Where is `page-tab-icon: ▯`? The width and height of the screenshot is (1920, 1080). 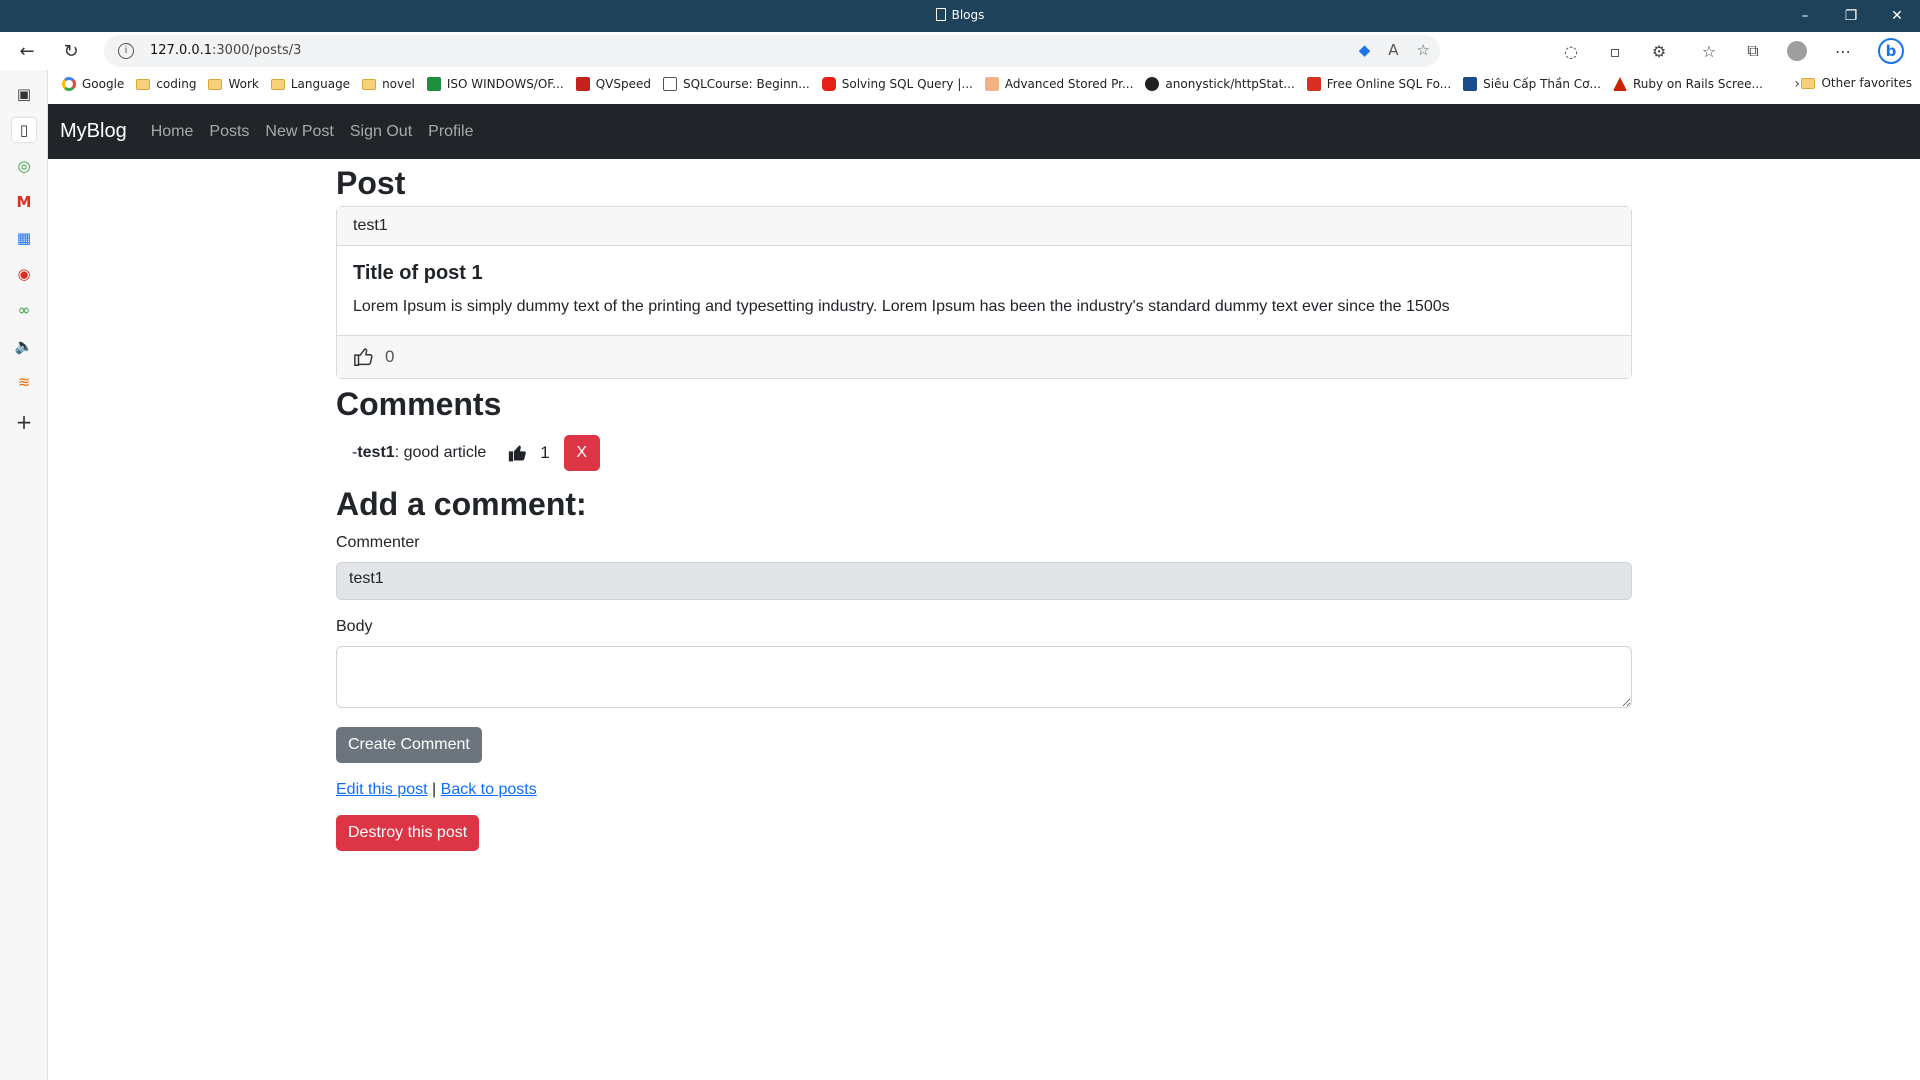
page-tab-icon: ▯ is located at coordinates (24, 130).